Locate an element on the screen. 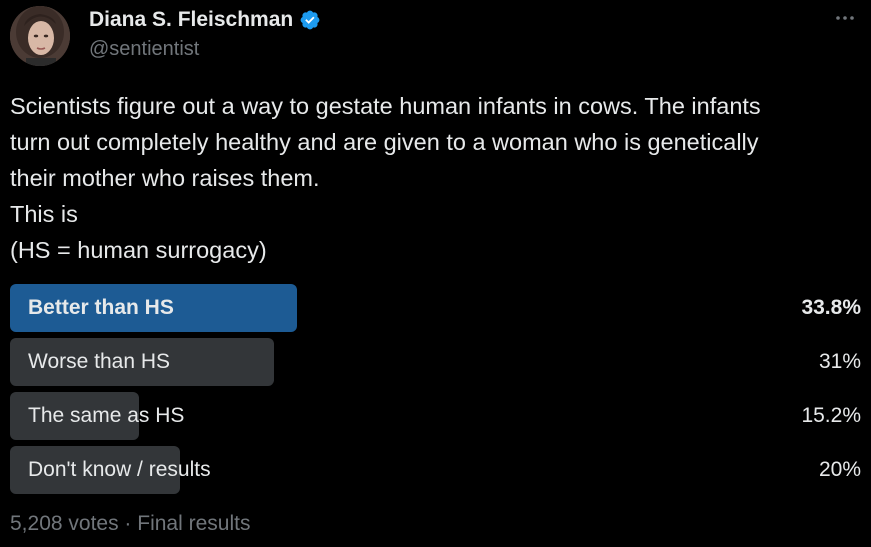  poll-option: Worse than HS 31% is located at coordinates (435, 362).